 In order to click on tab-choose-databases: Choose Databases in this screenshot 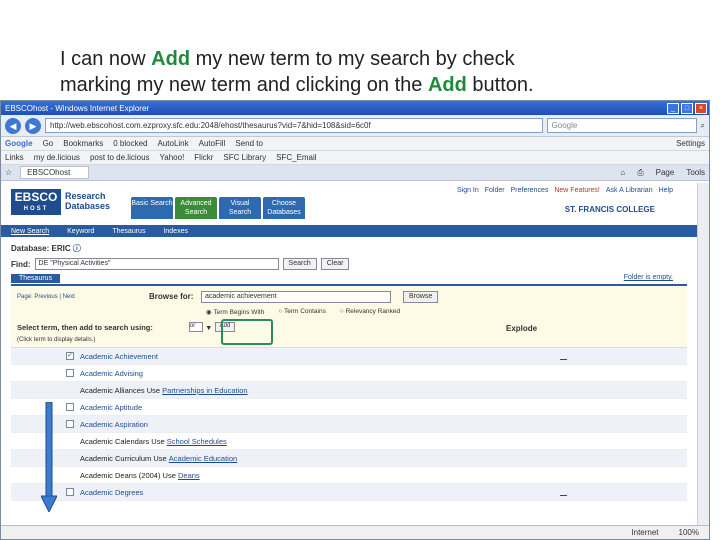, I will do `click(284, 208)`.